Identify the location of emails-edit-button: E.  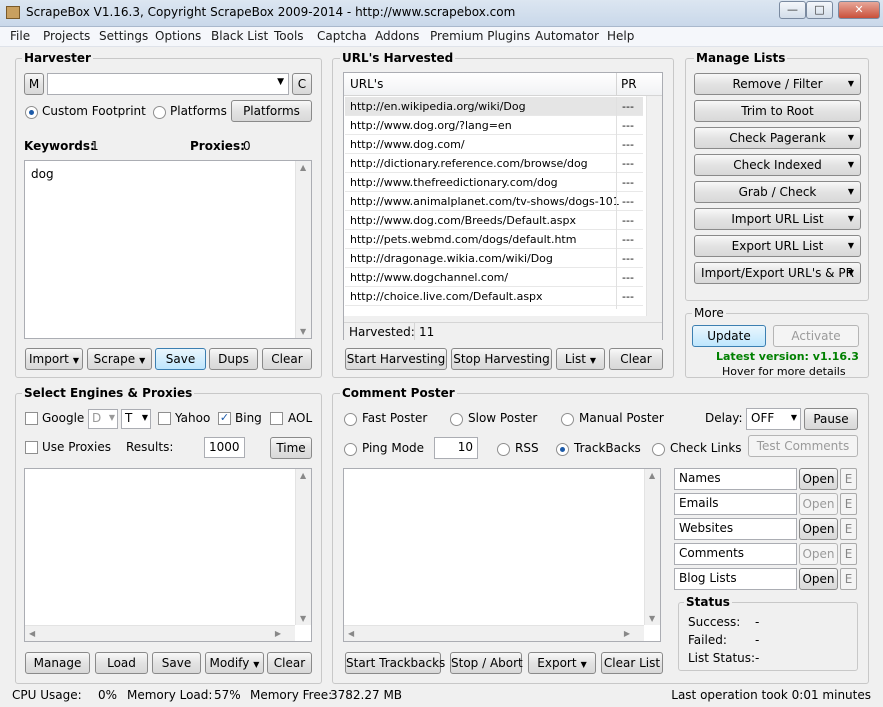
(848, 504).